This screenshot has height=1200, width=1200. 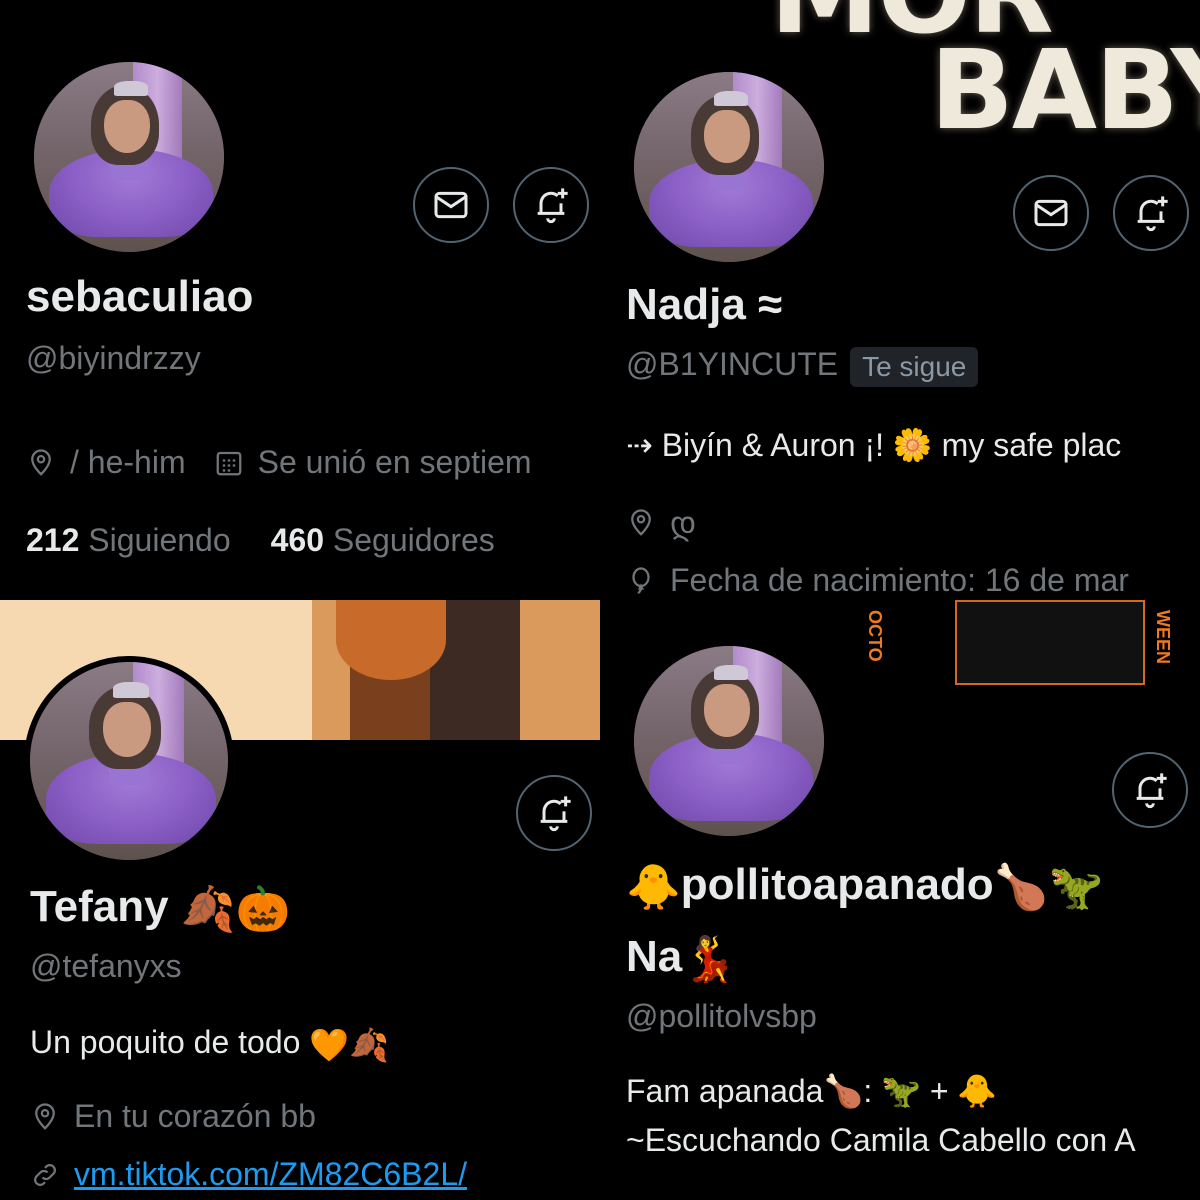 What do you see at coordinates (837, 884) in the screenshot?
I see `display-name: pollitoapanado` at bounding box center [837, 884].